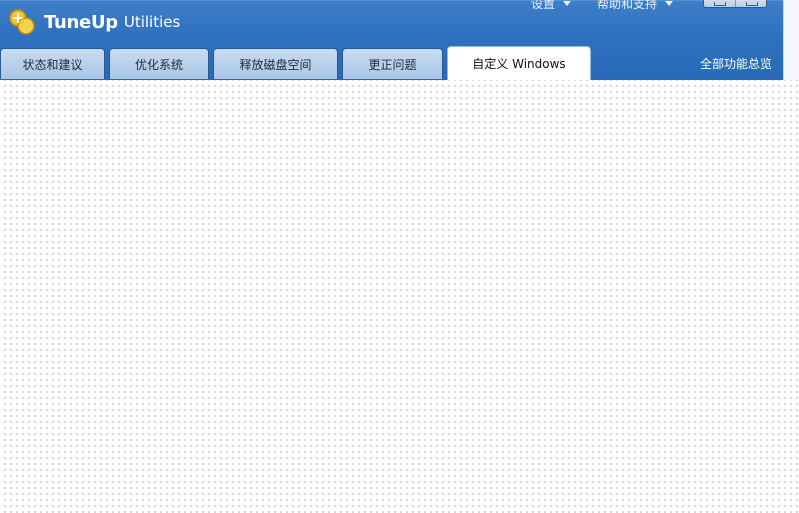 Image resolution: width=799 pixels, height=513 pixels. I want to click on maximize-icon, so click(751, 4).